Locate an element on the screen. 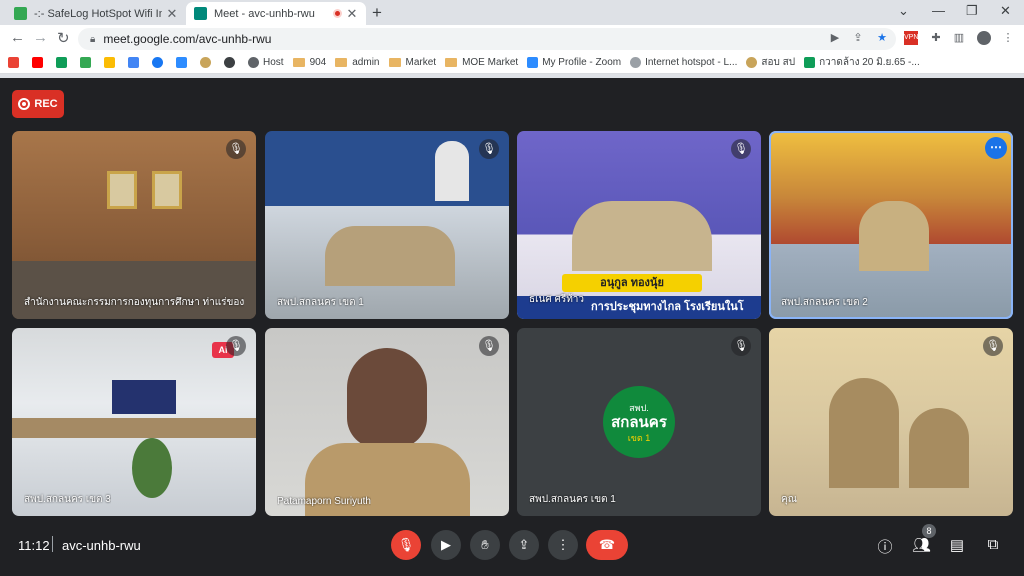 The height and width of the screenshot is (576, 1024). chevron-down-icon: ⌄ is located at coordinates (903, 11).